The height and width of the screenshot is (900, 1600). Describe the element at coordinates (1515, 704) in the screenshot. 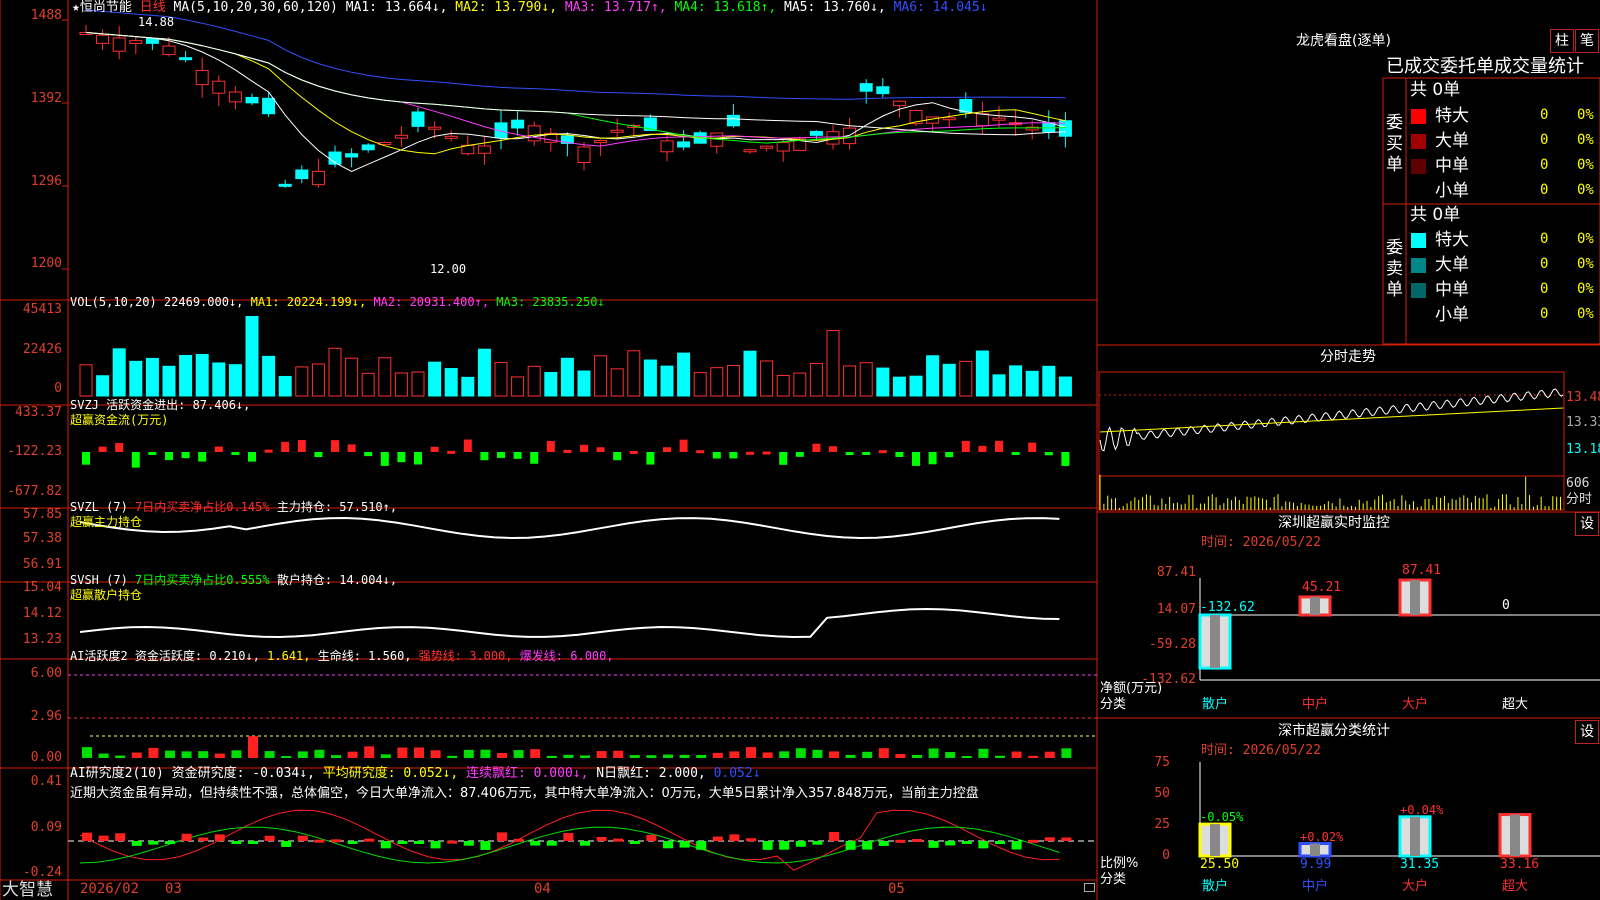

I see `monitor-category-label: 超大` at that location.